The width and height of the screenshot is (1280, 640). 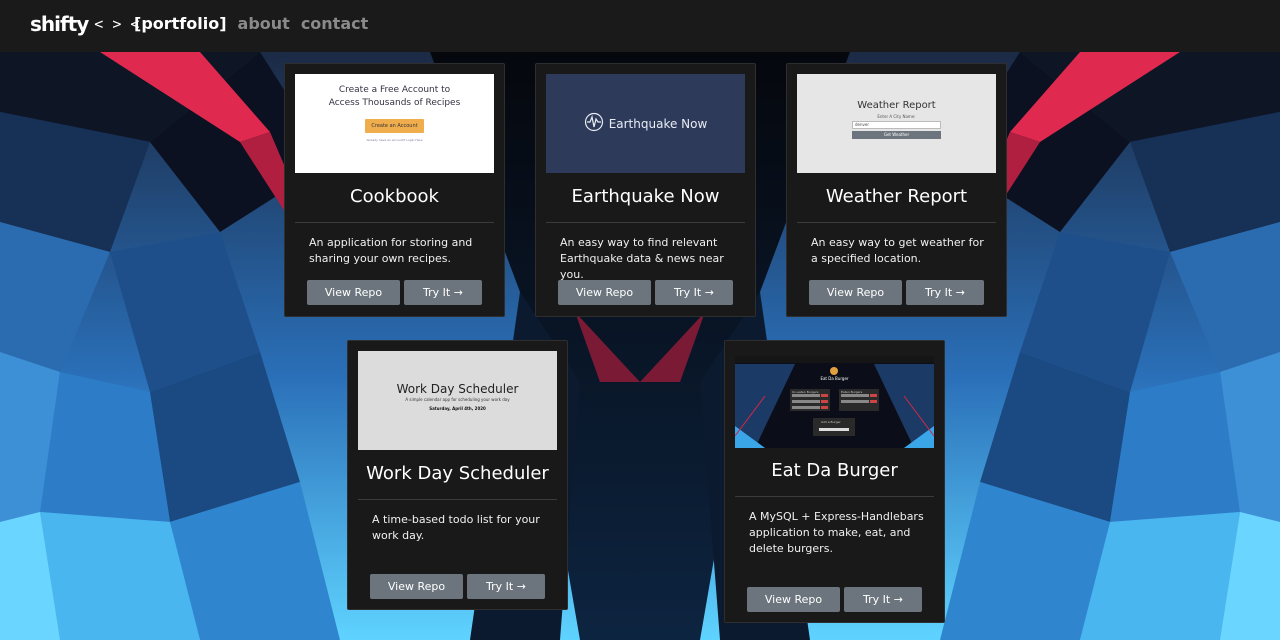 What do you see at coordinates (117, 24) in the screenshot?
I see `brand-code-glyph-icon: < > <` at bounding box center [117, 24].